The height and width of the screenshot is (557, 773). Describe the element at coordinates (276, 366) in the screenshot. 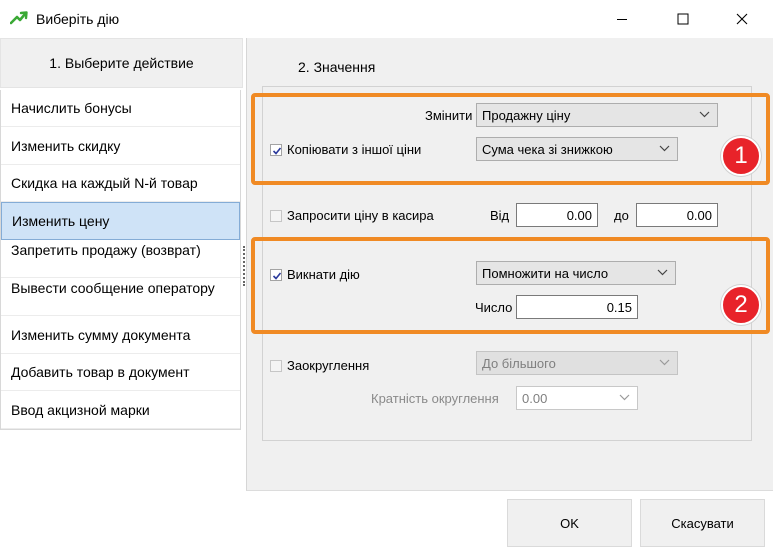

I see `rounding-checkbox` at that location.